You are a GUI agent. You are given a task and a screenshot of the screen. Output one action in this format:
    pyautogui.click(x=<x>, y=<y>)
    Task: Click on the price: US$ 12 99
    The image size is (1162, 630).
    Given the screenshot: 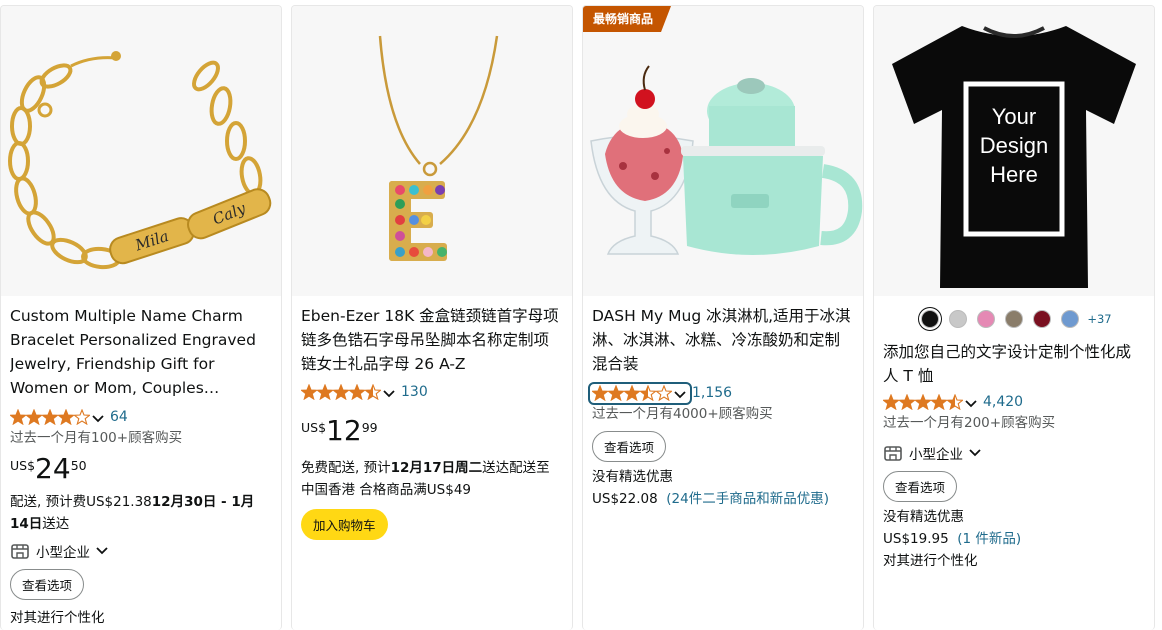 What is the action you would take?
    pyautogui.click(x=432, y=433)
    